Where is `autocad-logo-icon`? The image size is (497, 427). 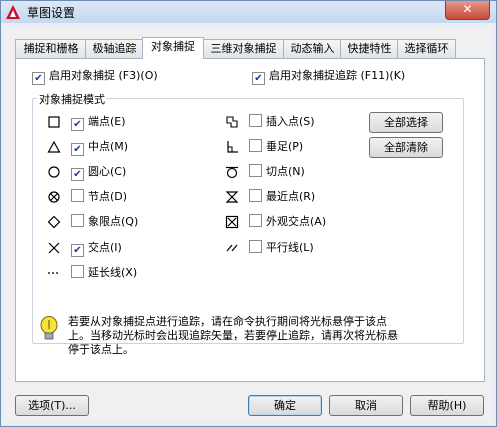
autocad-logo-icon is located at coordinates (13, 12).